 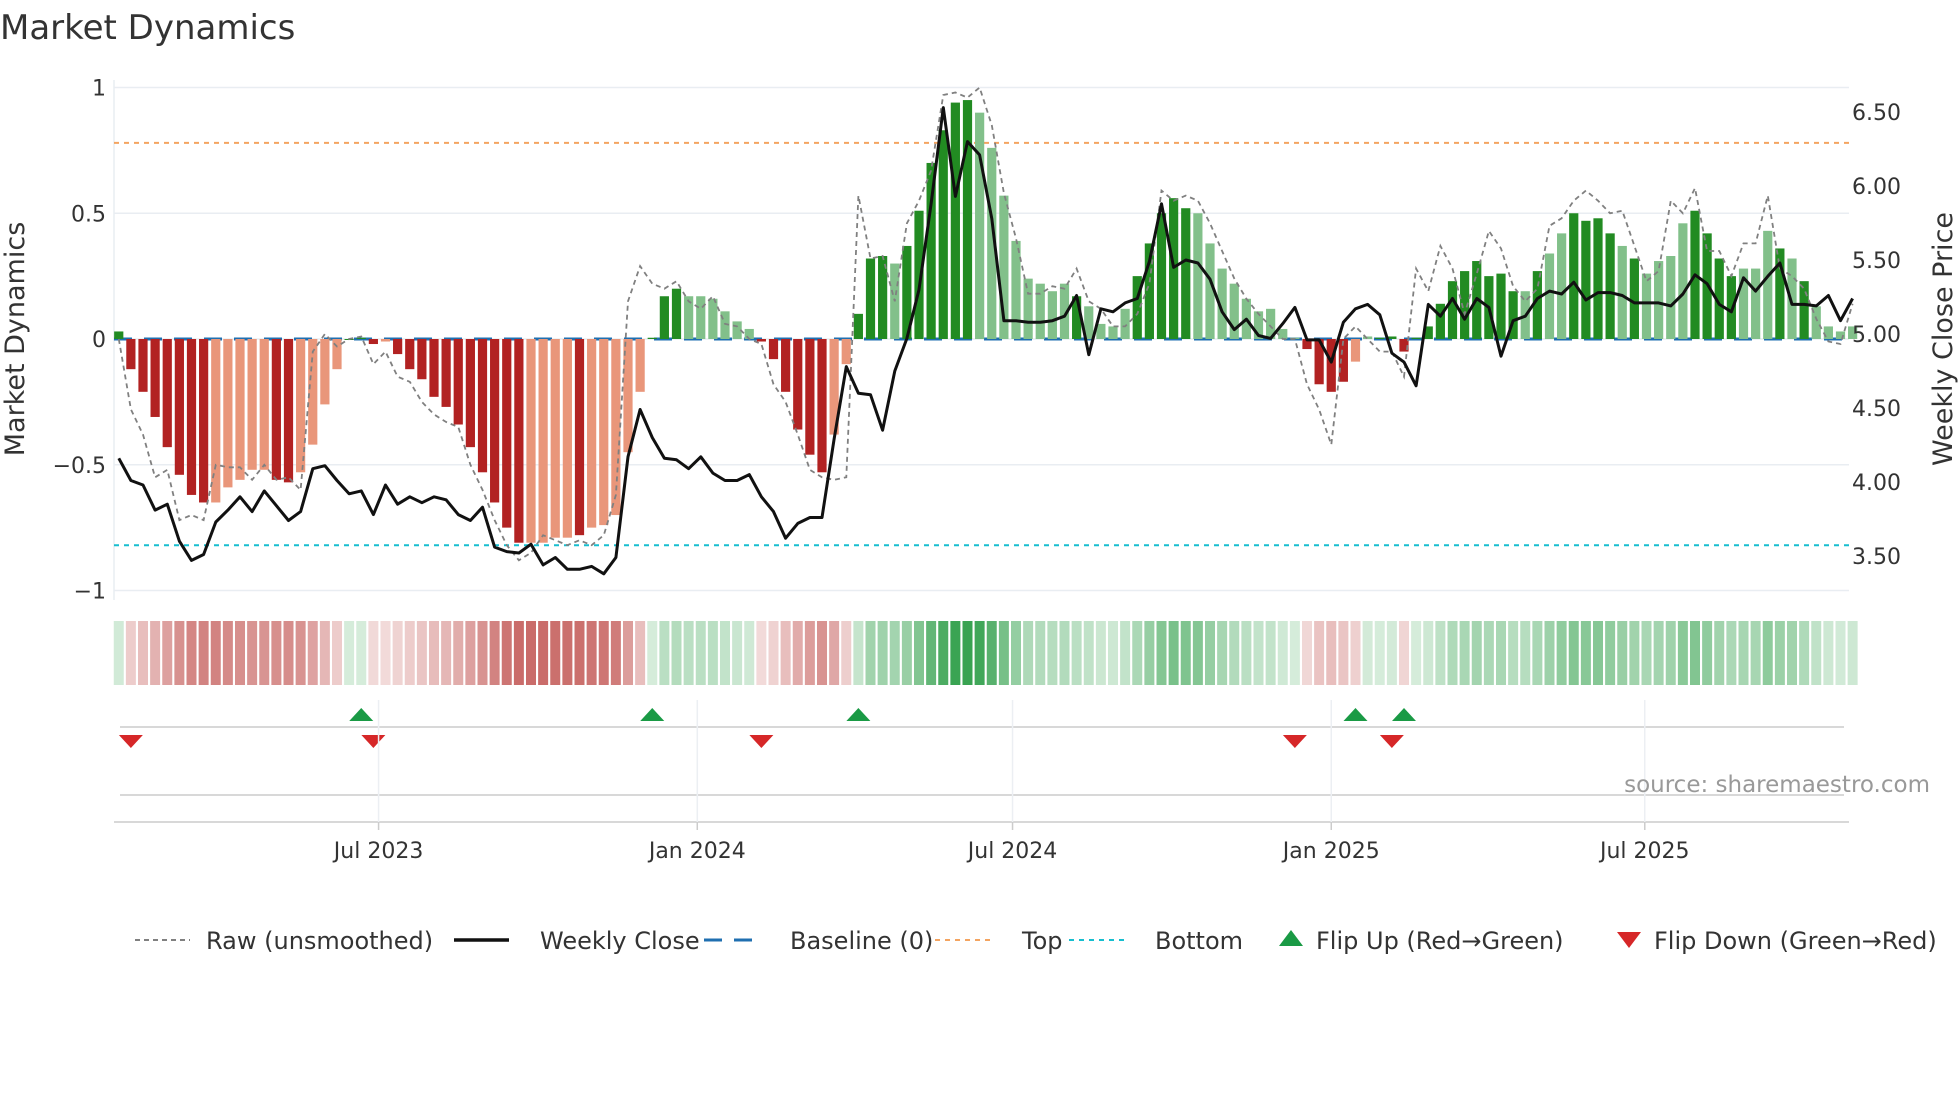 What do you see at coordinates (1291, 938) in the screenshot?
I see `legend-flip-up-icon` at bounding box center [1291, 938].